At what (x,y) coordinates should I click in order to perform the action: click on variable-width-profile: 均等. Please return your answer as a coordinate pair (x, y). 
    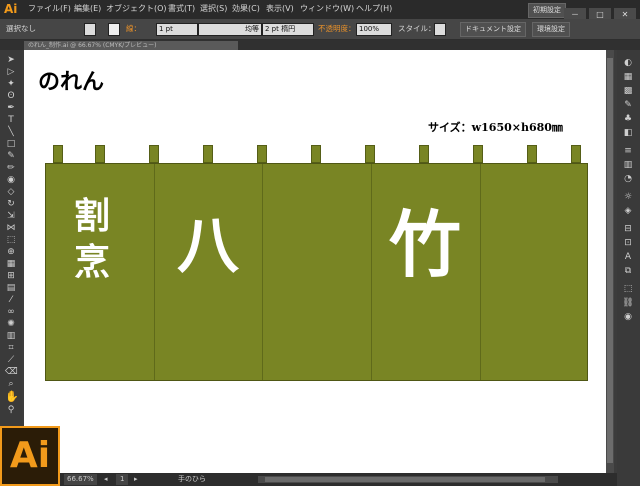
    Looking at the image, I should click on (230, 29).